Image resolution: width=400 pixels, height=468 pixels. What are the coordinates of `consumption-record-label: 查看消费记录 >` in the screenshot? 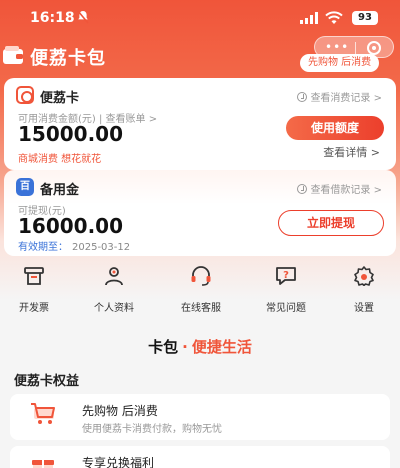 It's located at (346, 98).